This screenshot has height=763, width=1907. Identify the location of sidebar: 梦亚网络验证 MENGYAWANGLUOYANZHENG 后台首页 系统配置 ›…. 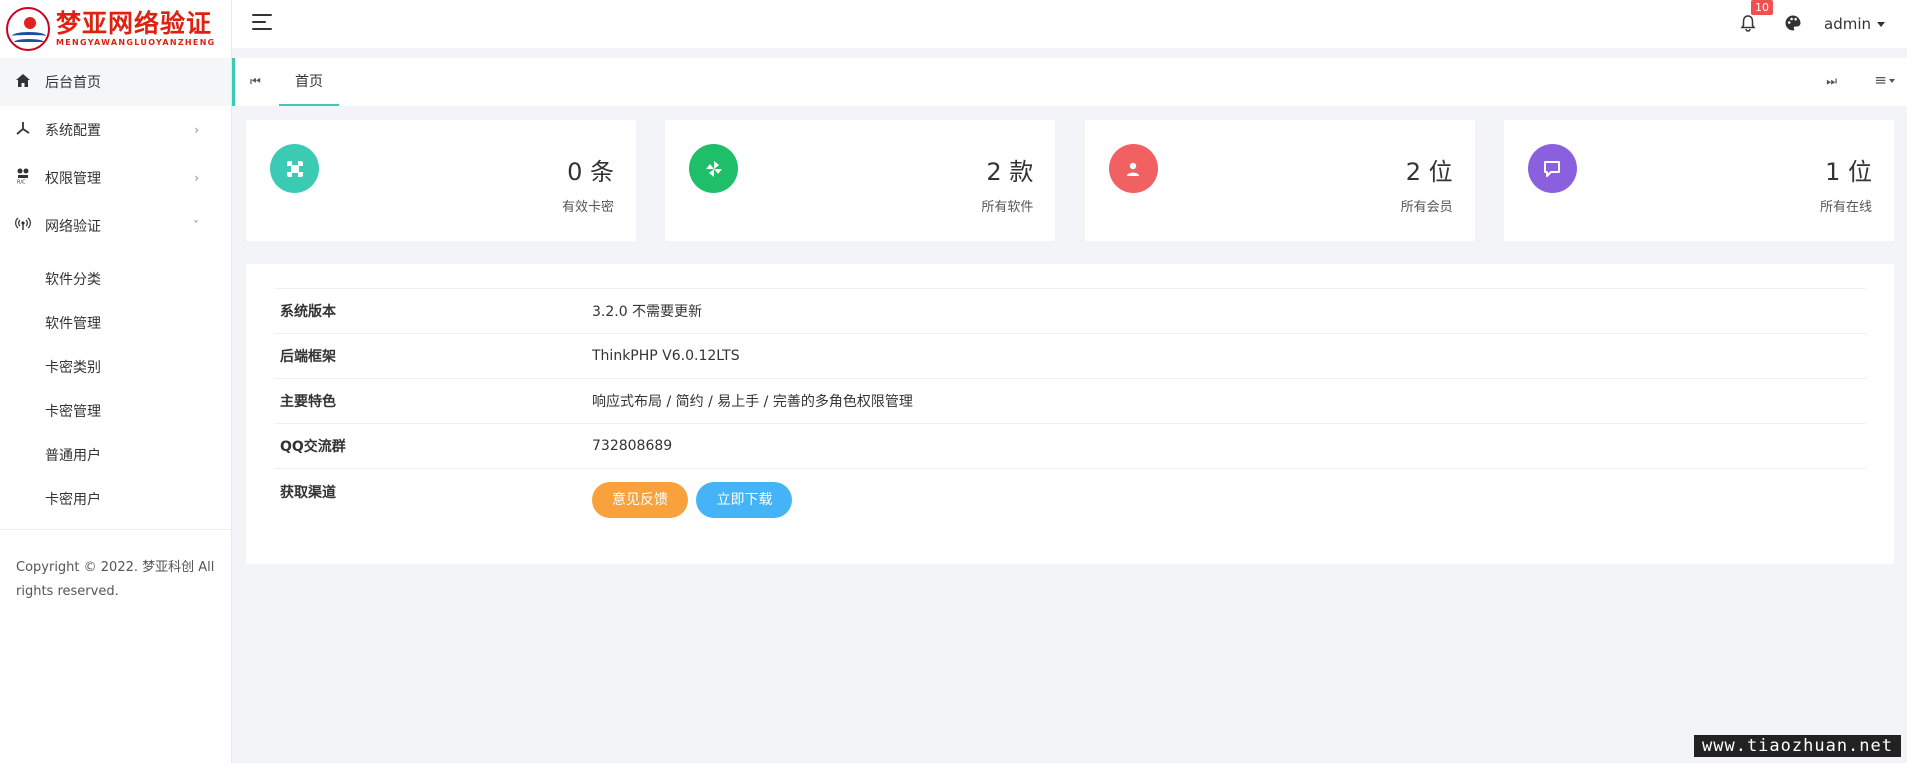
(116, 381).